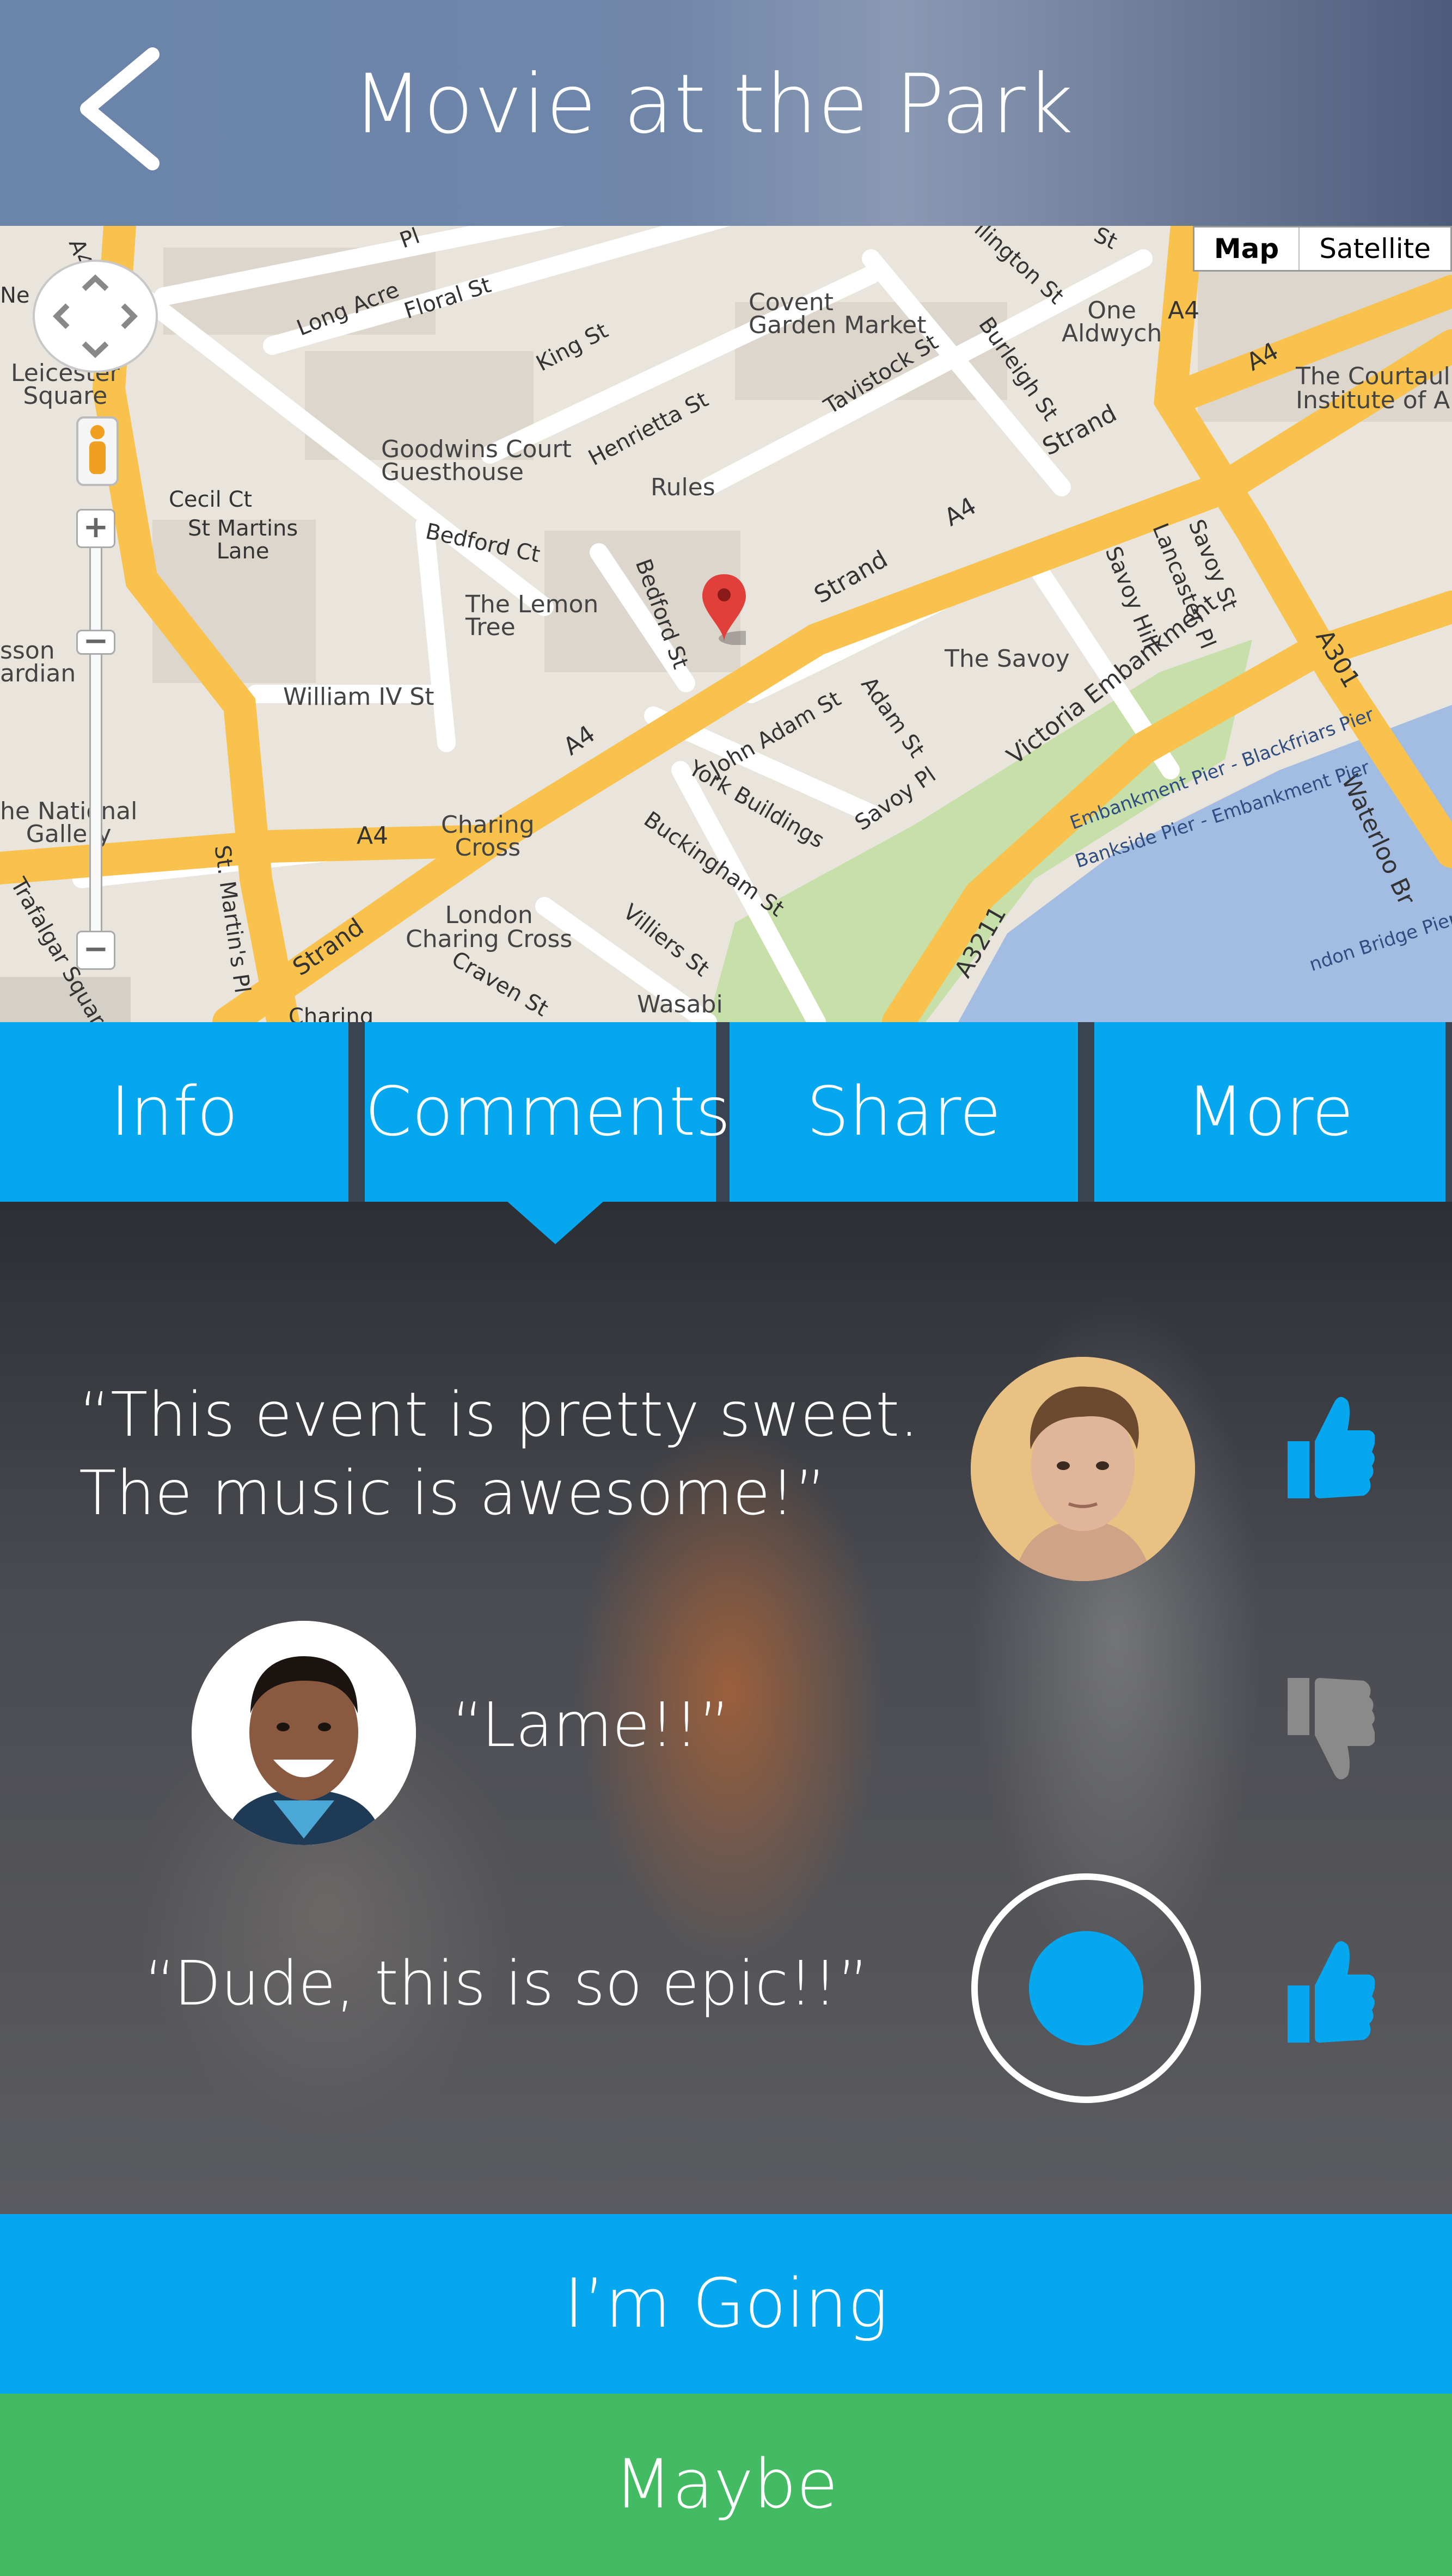 The height and width of the screenshot is (2576, 1452). I want to click on pan-control, so click(95, 316).